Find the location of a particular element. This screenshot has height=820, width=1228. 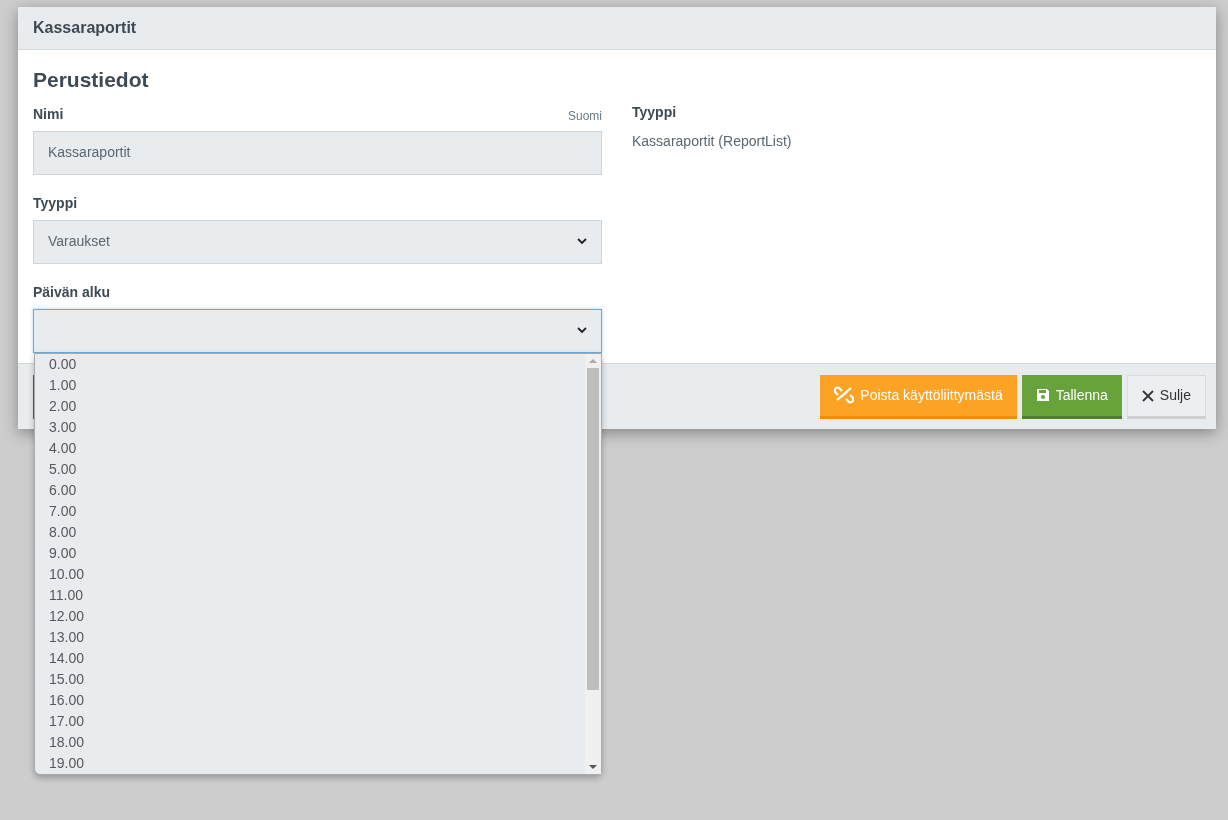

dropdown-option: 2.00 is located at coordinates (310, 406).